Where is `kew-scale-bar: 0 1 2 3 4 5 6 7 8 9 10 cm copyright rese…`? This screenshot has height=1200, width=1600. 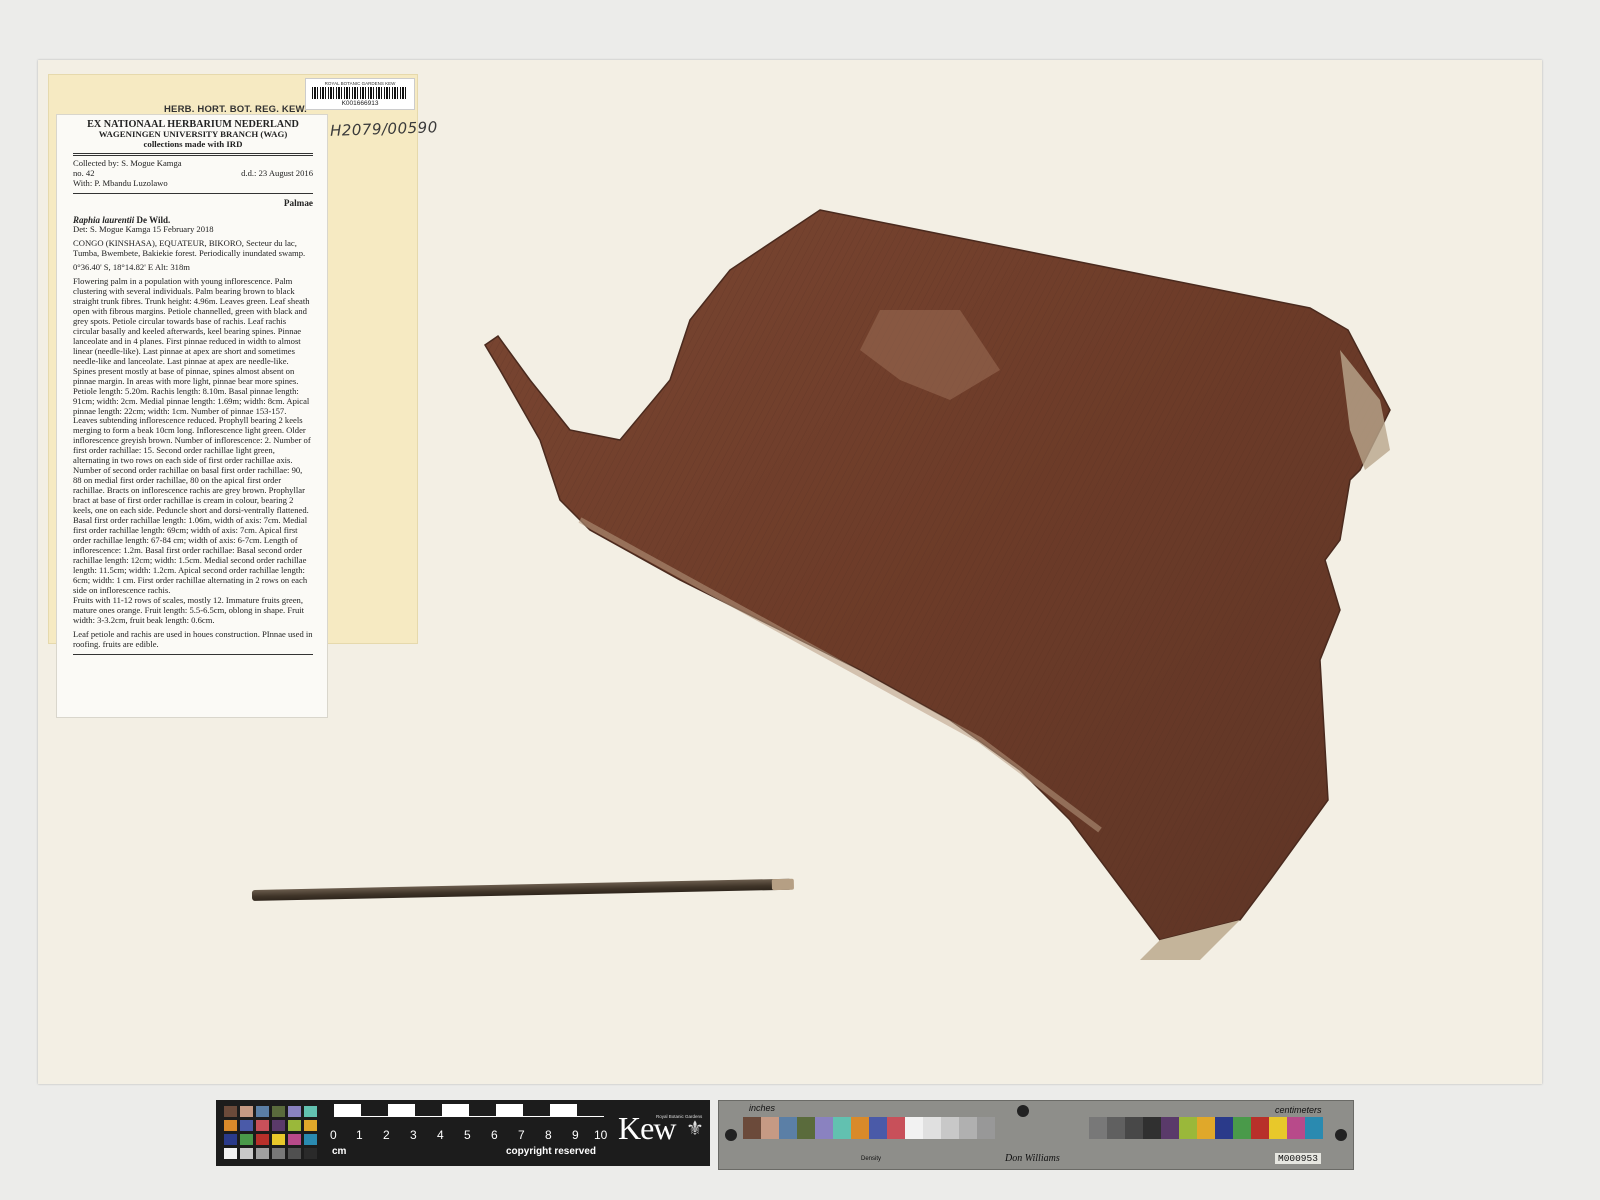 kew-scale-bar: 0 1 2 3 4 5 6 7 8 9 10 cm copyright rese… is located at coordinates (463, 1133).